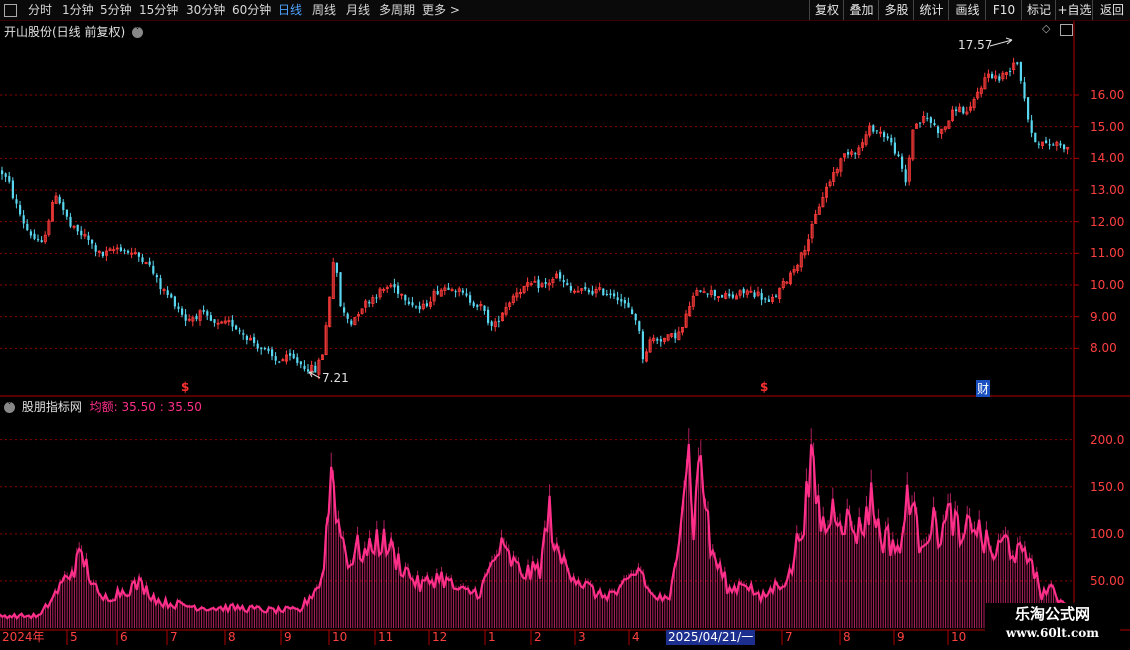  I want to click on indicator-name: 股朋指标网, so click(52, 407).